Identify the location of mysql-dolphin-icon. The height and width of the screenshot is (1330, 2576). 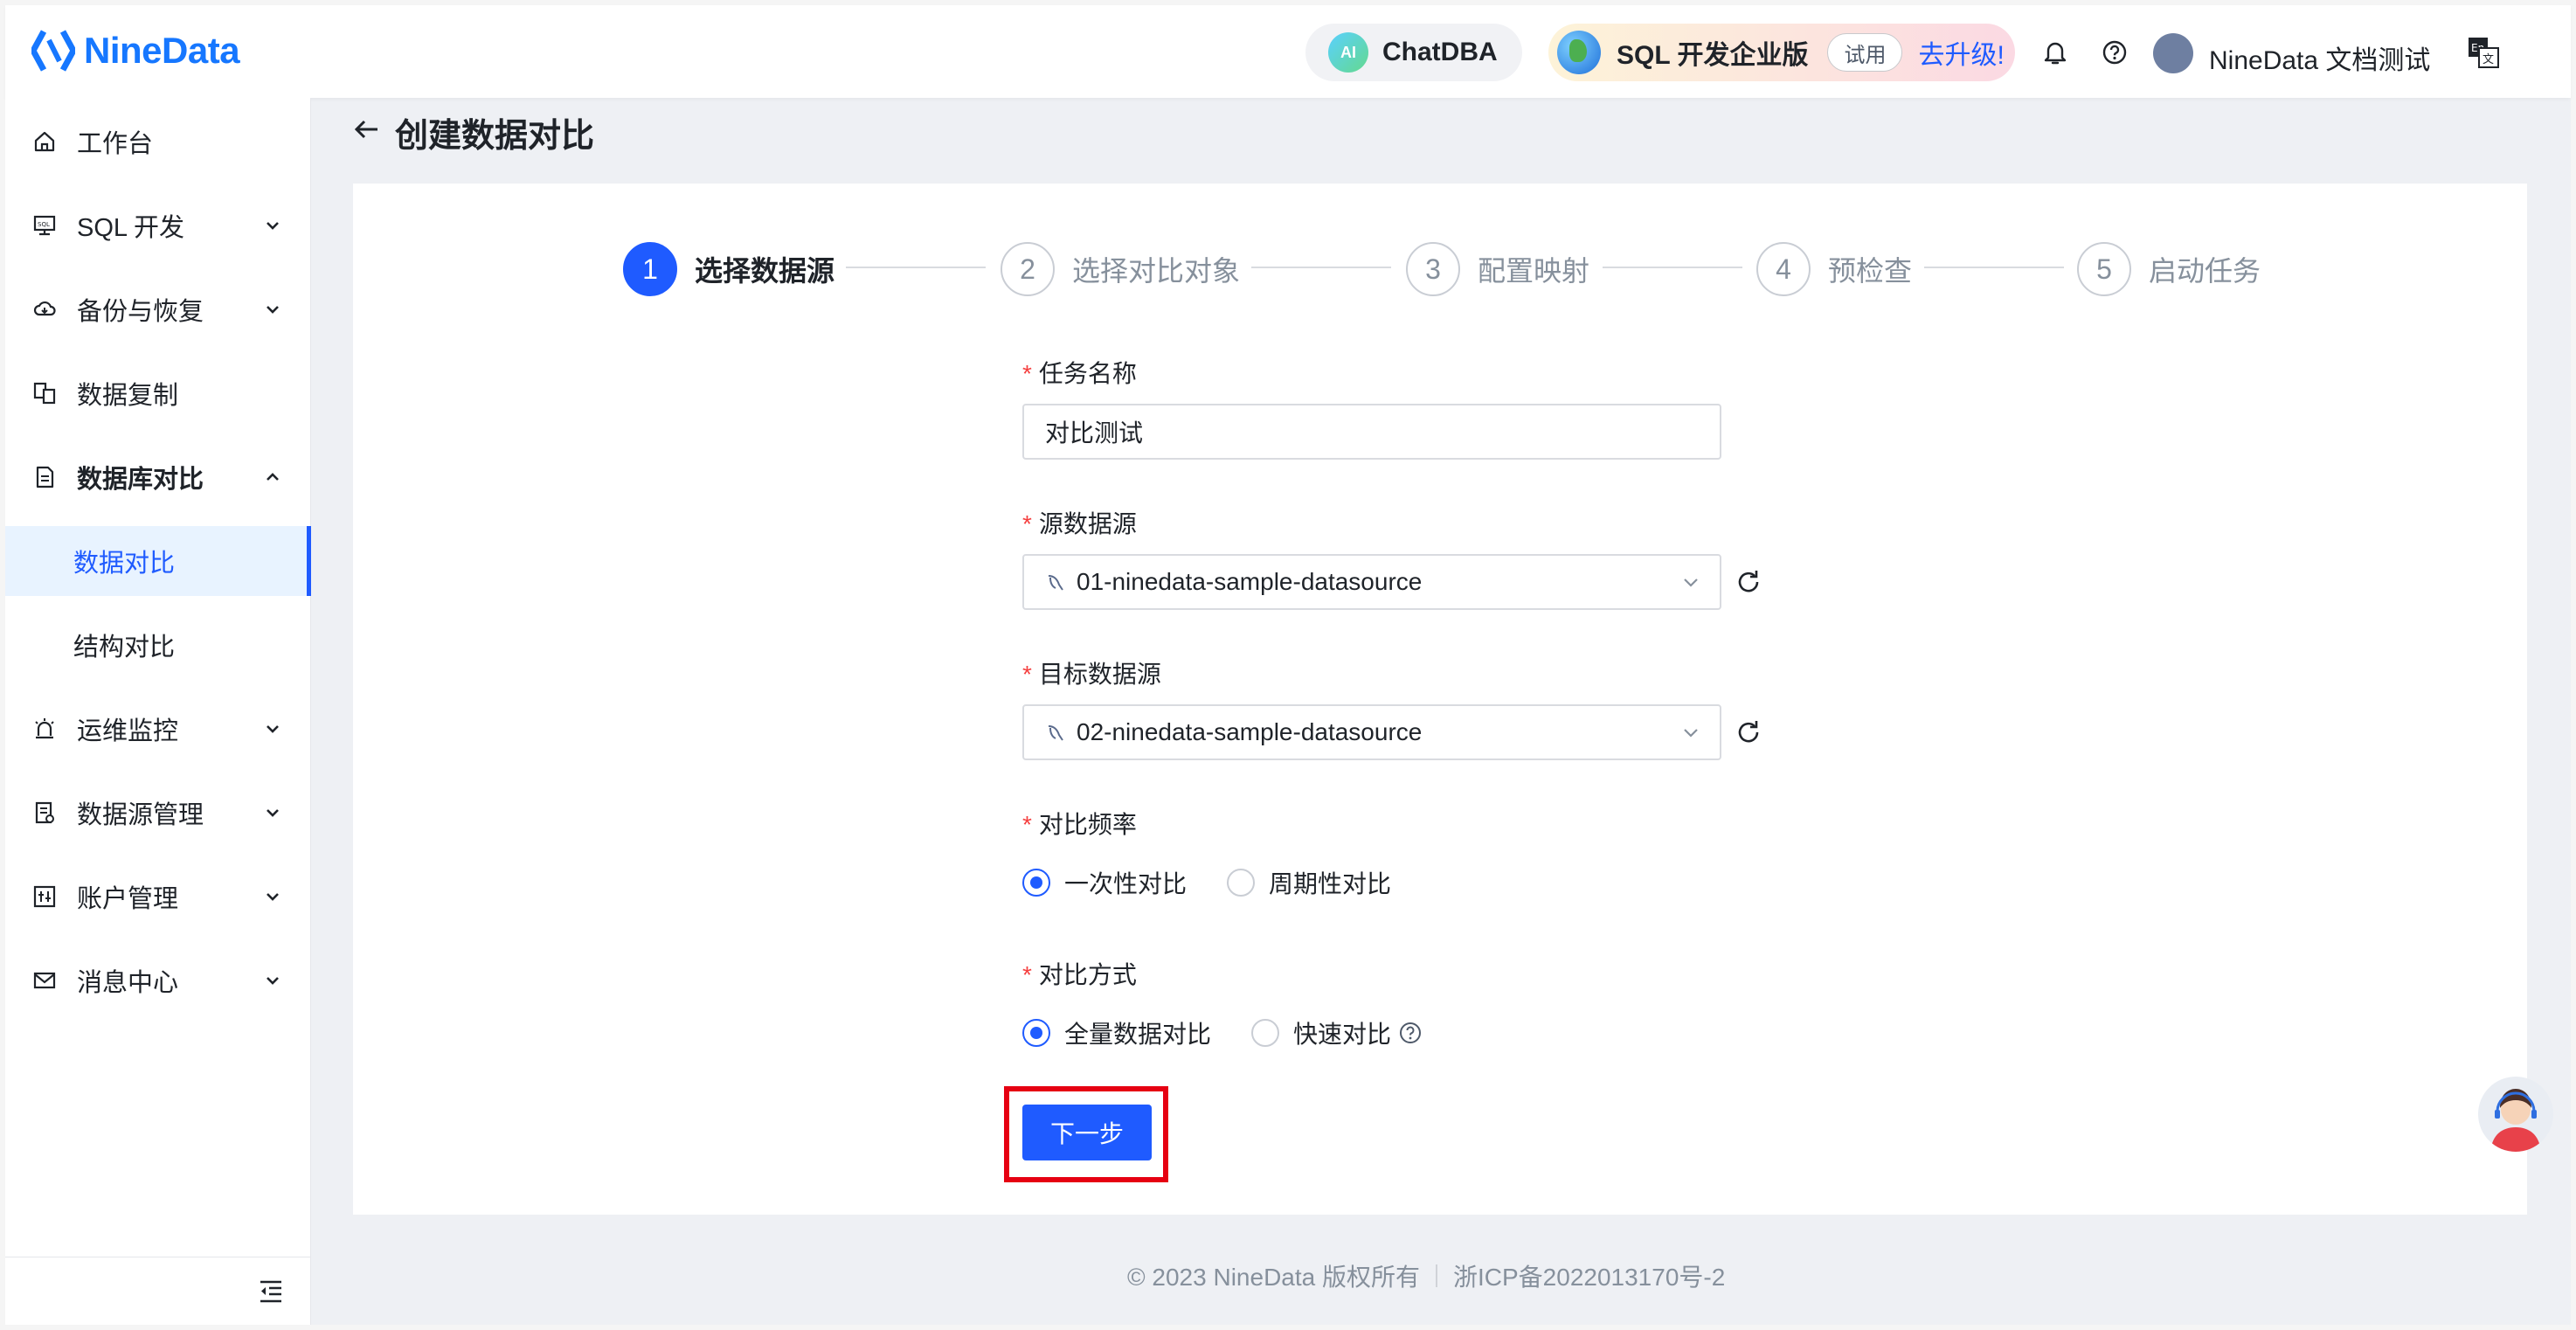
(1055, 733).